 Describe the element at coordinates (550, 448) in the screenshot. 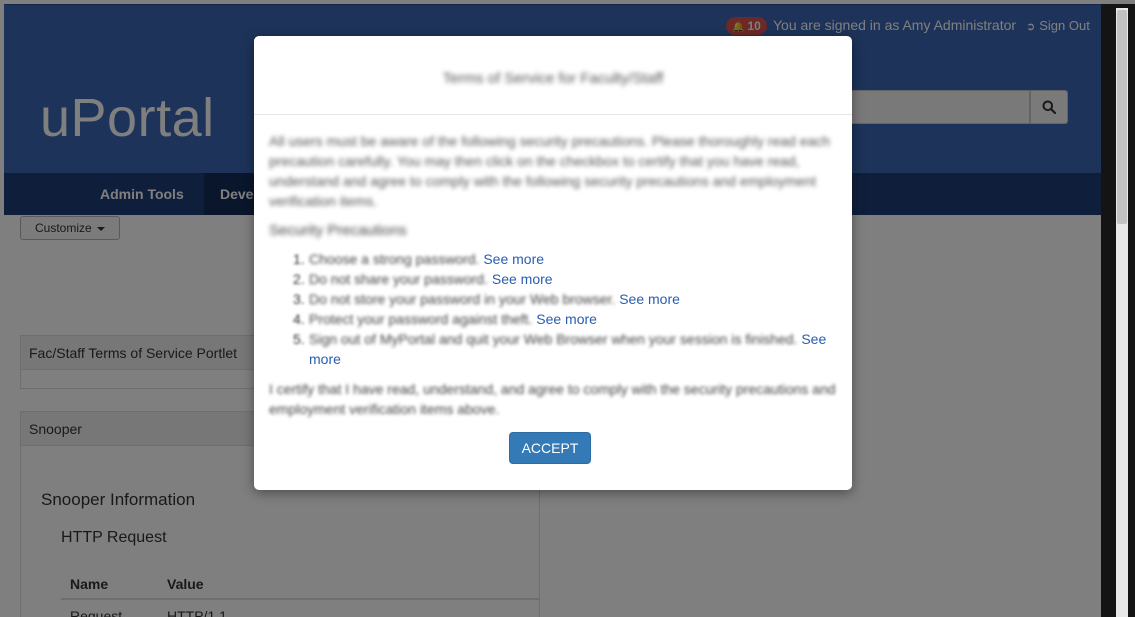

I see `accept-button: ACCEPT` at that location.